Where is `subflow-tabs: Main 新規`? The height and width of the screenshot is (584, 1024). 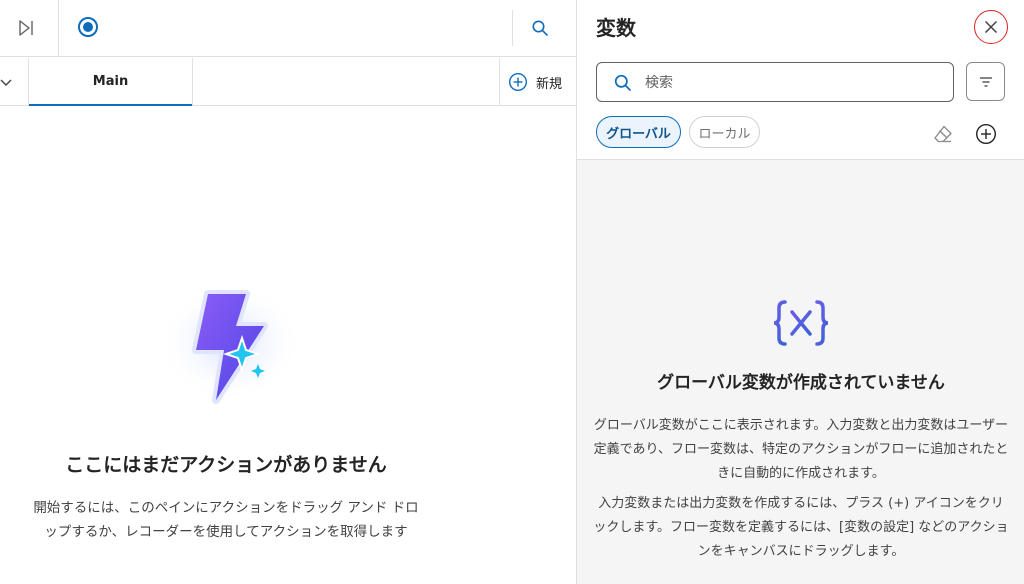
subflow-tabs: Main 新規 is located at coordinates (288, 82).